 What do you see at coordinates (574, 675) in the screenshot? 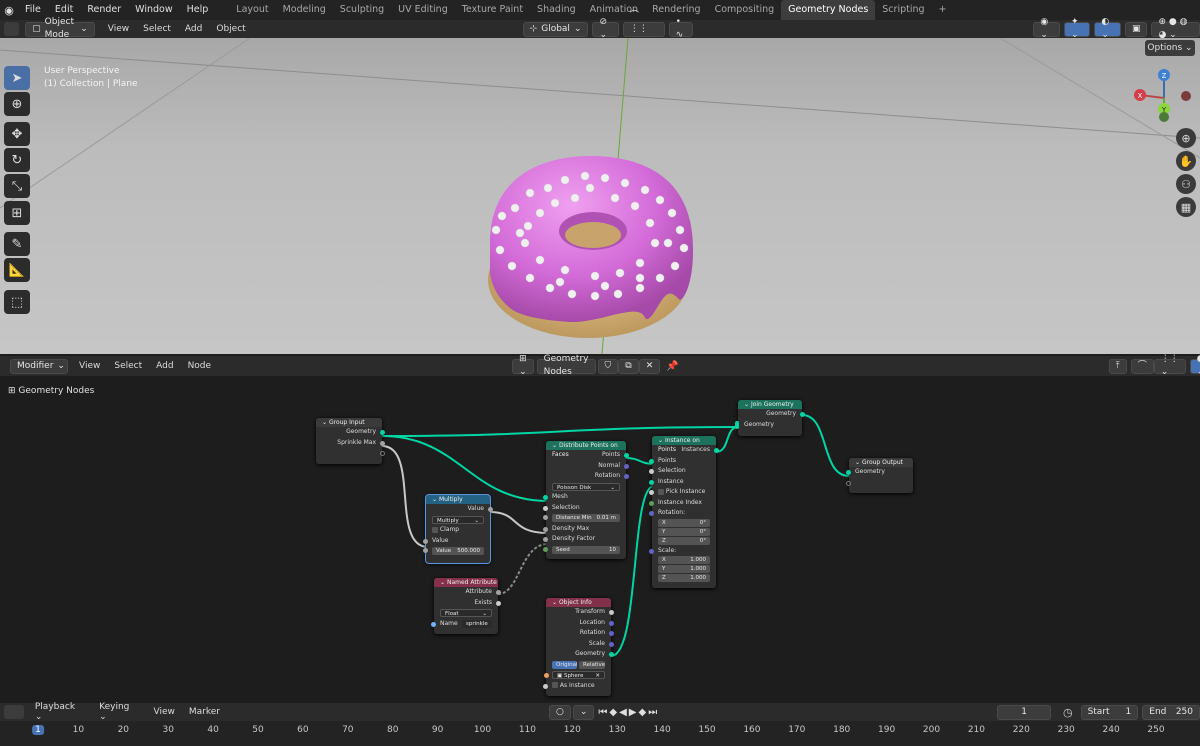
I see `object-field: ▣ Sphere ✕` at bounding box center [574, 675].